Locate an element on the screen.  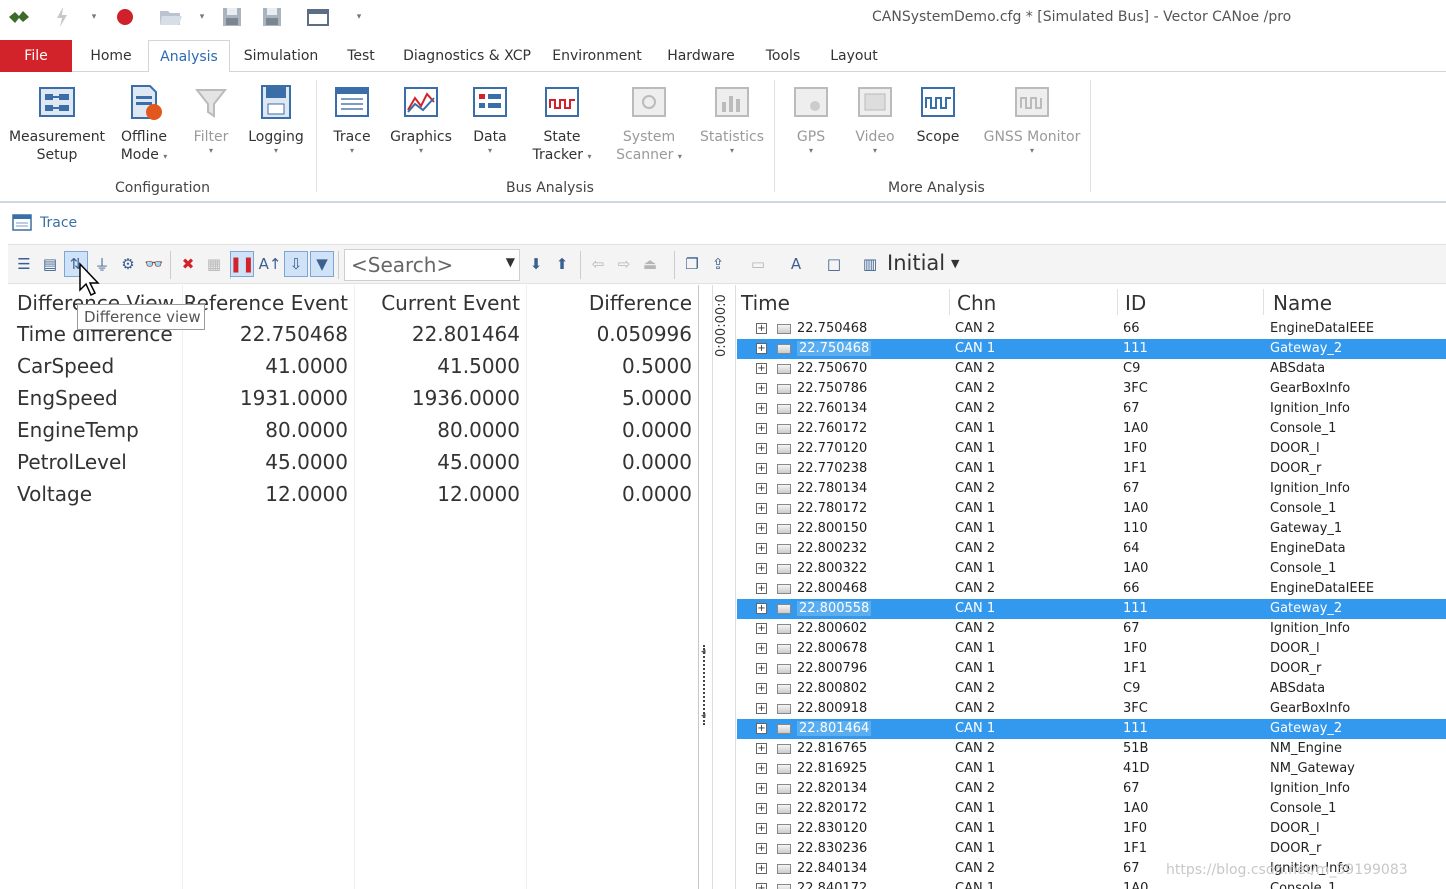
arrow-right-icon: ⇨ is located at coordinates (624, 264).